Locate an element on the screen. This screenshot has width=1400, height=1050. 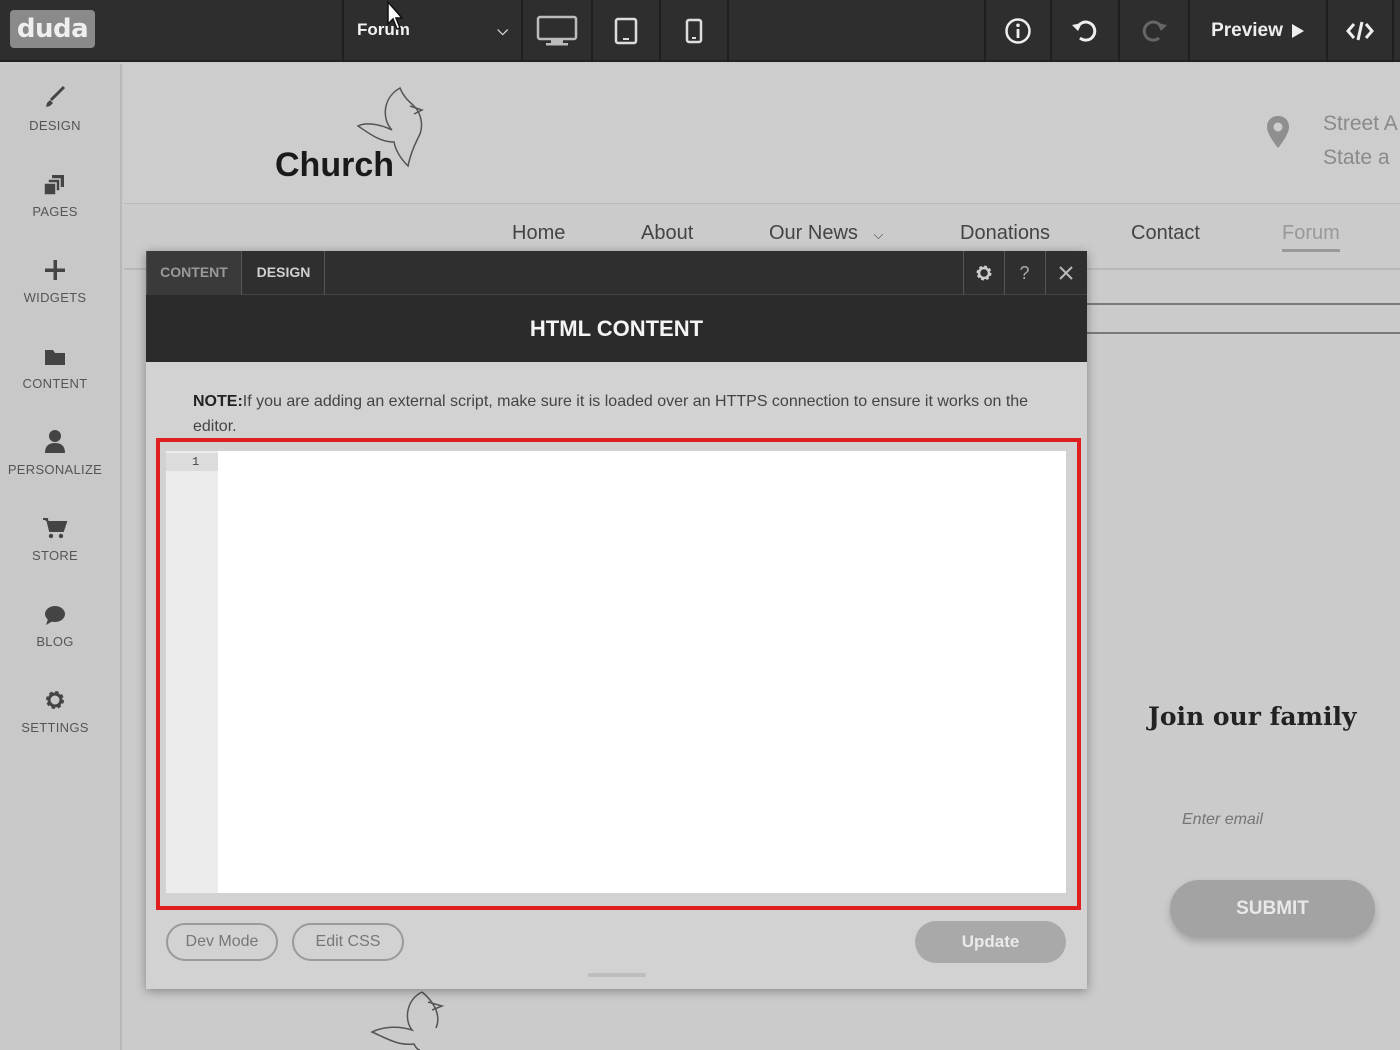
address-line-1: Street A is located at coordinates (1360, 123).